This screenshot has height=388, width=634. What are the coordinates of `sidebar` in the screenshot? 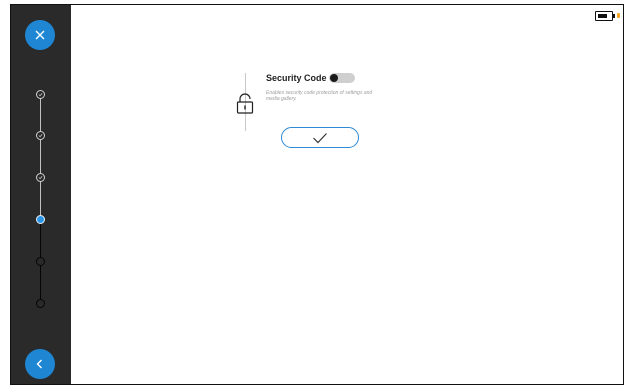 It's located at (41, 194).